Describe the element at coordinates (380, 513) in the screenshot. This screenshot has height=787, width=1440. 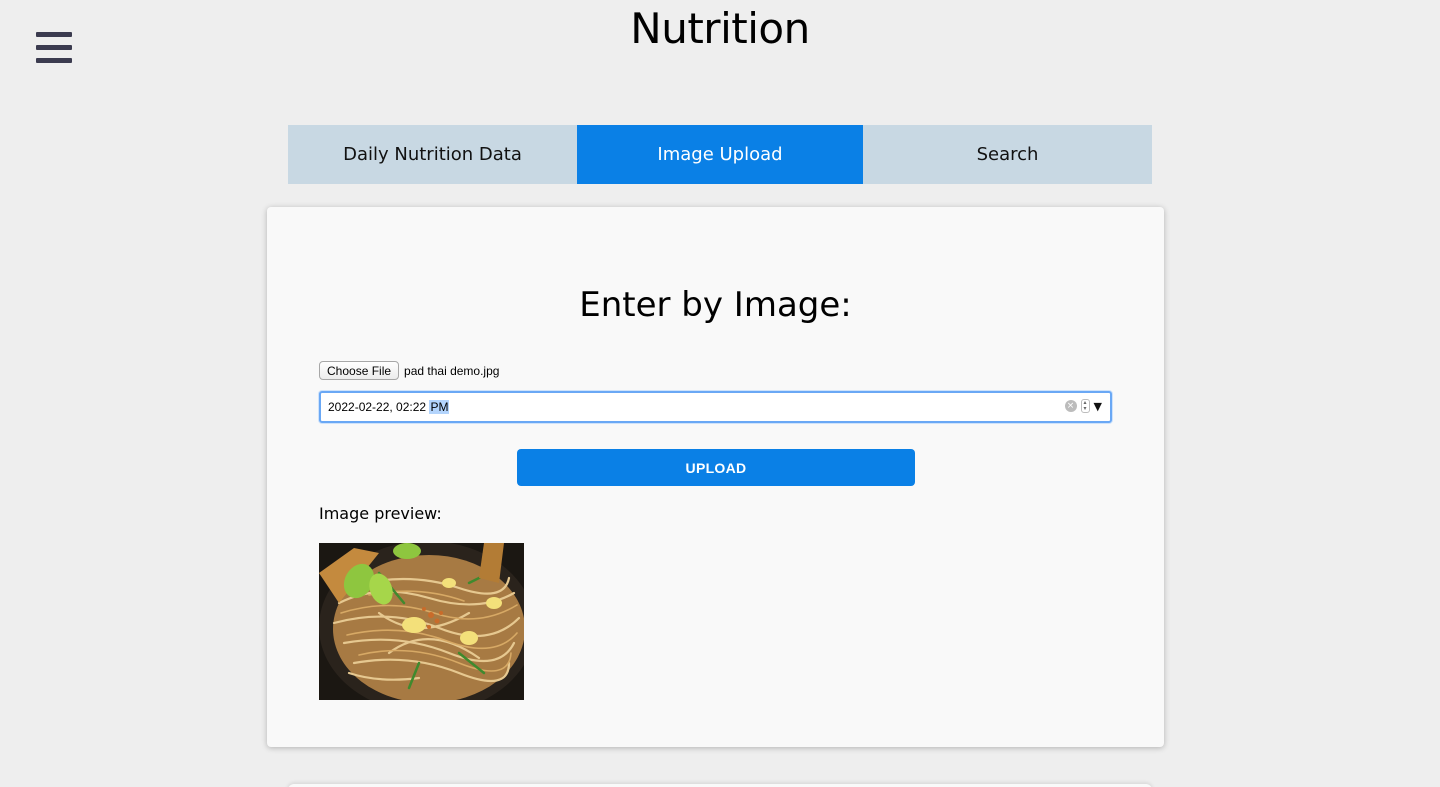
I see `image-preview-label: Image preview:` at that location.